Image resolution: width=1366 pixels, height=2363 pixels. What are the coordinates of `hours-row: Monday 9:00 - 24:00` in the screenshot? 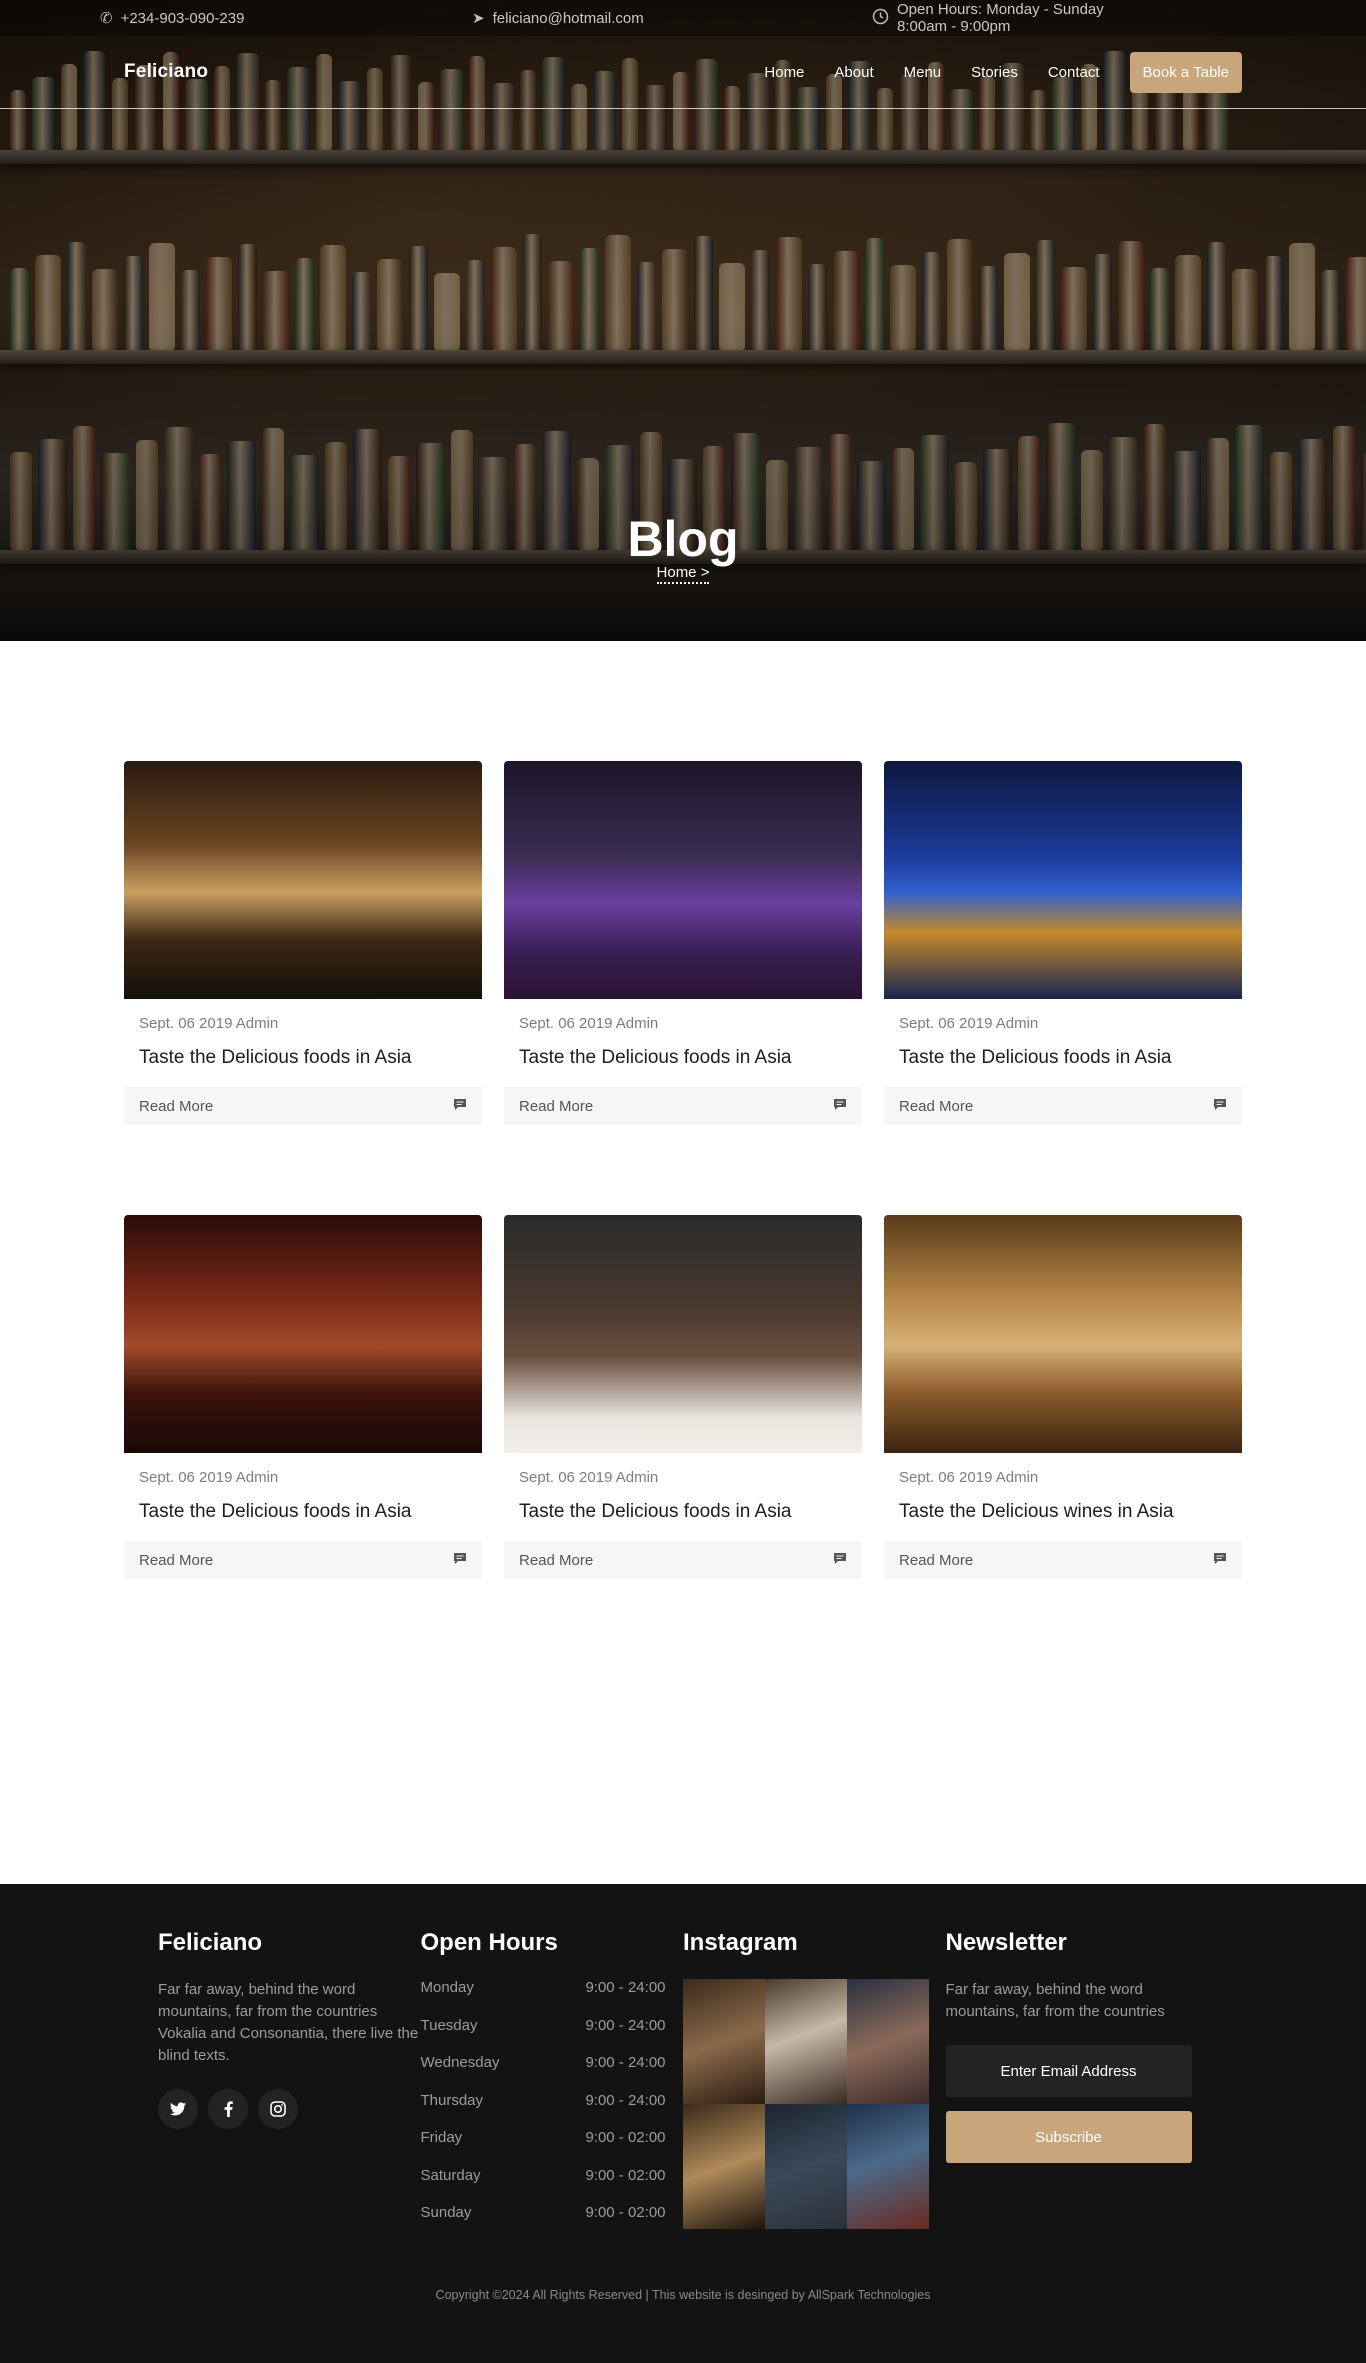 It's located at (543, 1998).